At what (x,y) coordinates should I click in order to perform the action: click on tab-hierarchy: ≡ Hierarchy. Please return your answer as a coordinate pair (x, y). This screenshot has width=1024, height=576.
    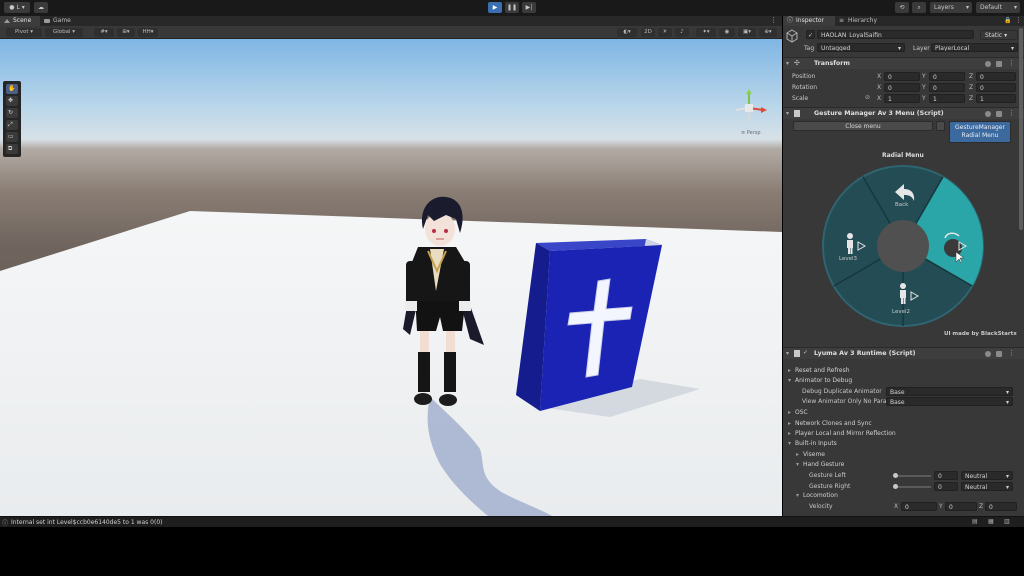
    Looking at the image, I should click on (861, 21).